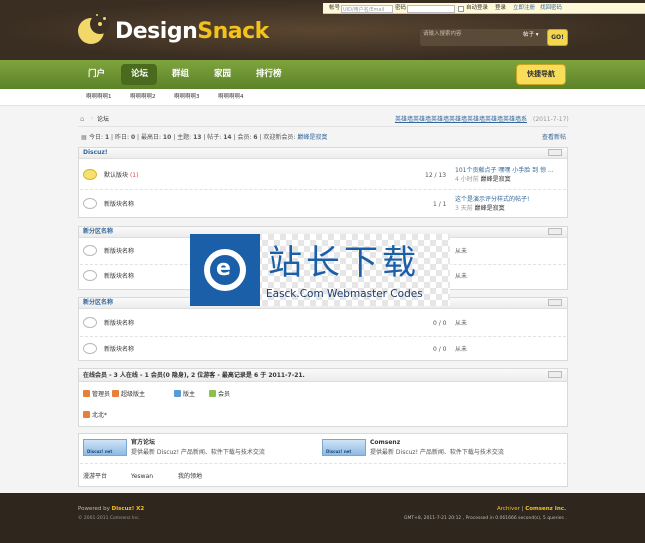 This screenshot has height=543, width=645. I want to click on nav-group: 群组, so click(180, 74).